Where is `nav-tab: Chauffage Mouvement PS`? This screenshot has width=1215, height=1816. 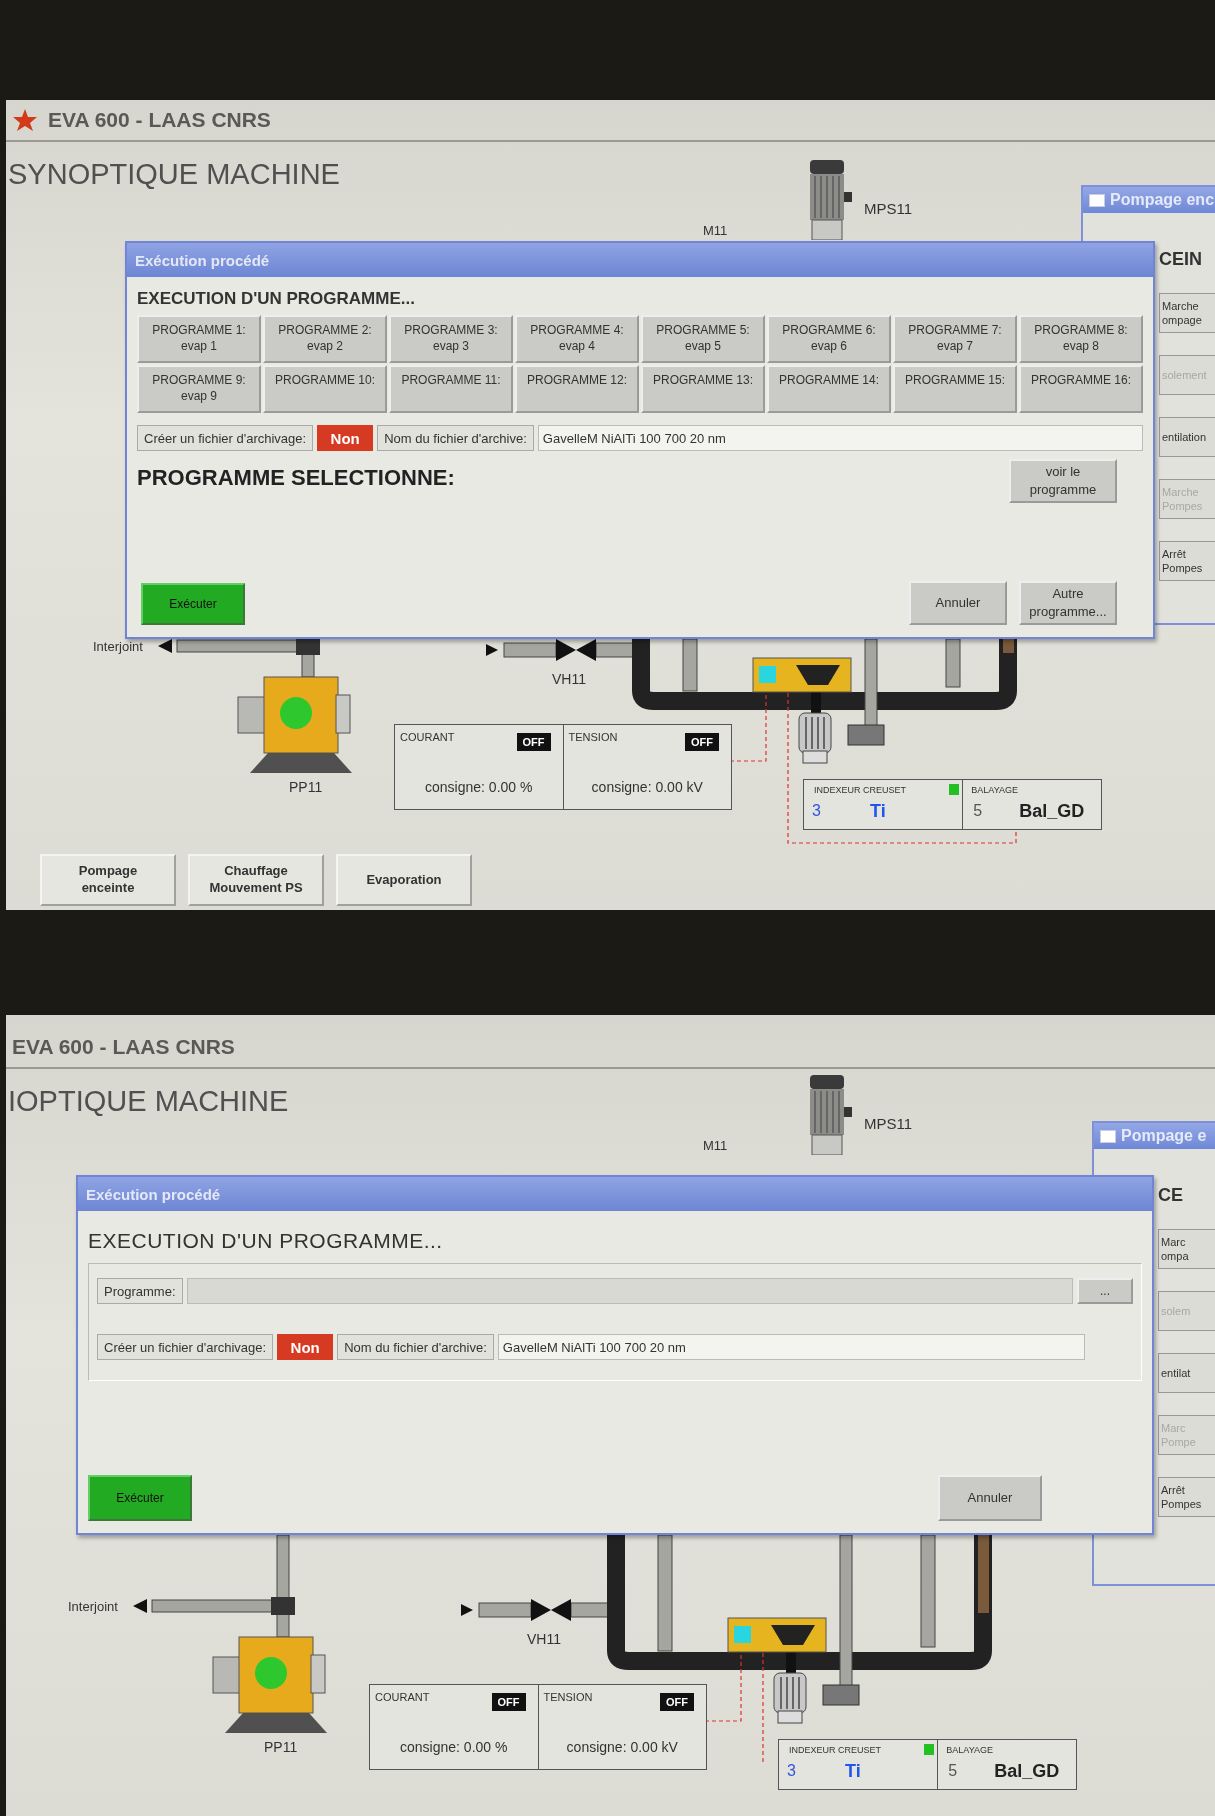 nav-tab: Chauffage Mouvement PS is located at coordinates (256, 880).